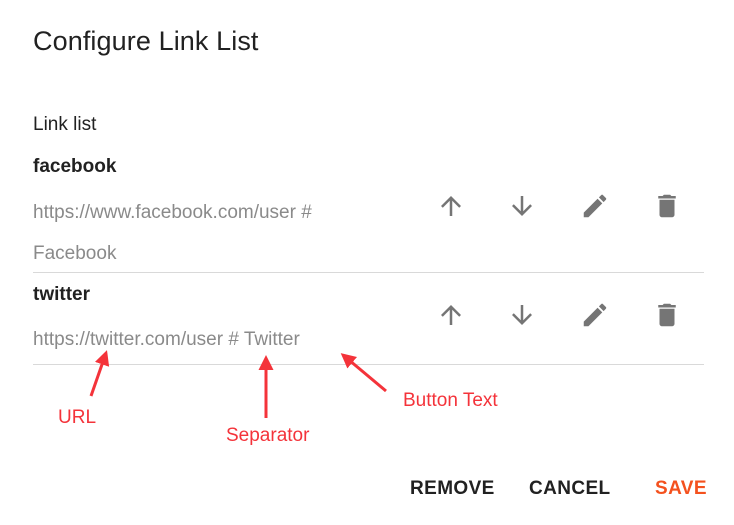  I want to click on separator-annotation: Separator, so click(268, 435).